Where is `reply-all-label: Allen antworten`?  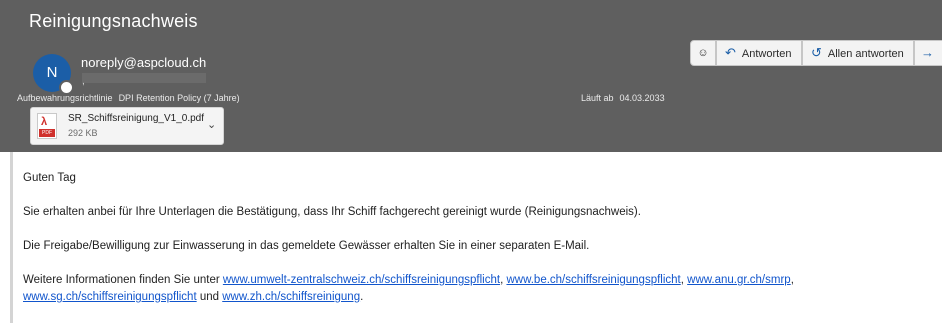 reply-all-label: Allen antworten is located at coordinates (865, 54).